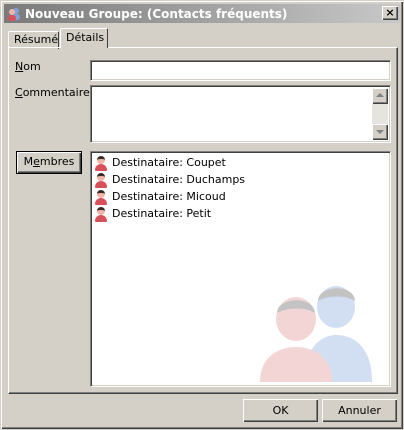 The width and height of the screenshot is (404, 430). What do you see at coordinates (14, 14) in the screenshot?
I see `group-icon` at bounding box center [14, 14].